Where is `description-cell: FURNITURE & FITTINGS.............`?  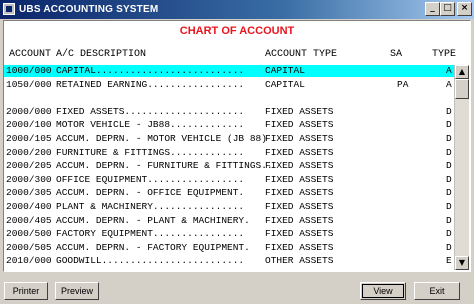 description-cell: FURNITURE & FITTINGS............. is located at coordinates (150, 152).